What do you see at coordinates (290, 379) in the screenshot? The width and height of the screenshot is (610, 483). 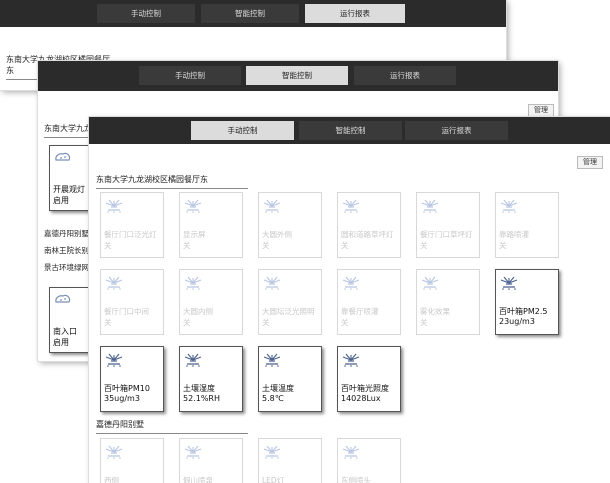 I see `device-tile: 土壤温度 5.8℃` at bounding box center [290, 379].